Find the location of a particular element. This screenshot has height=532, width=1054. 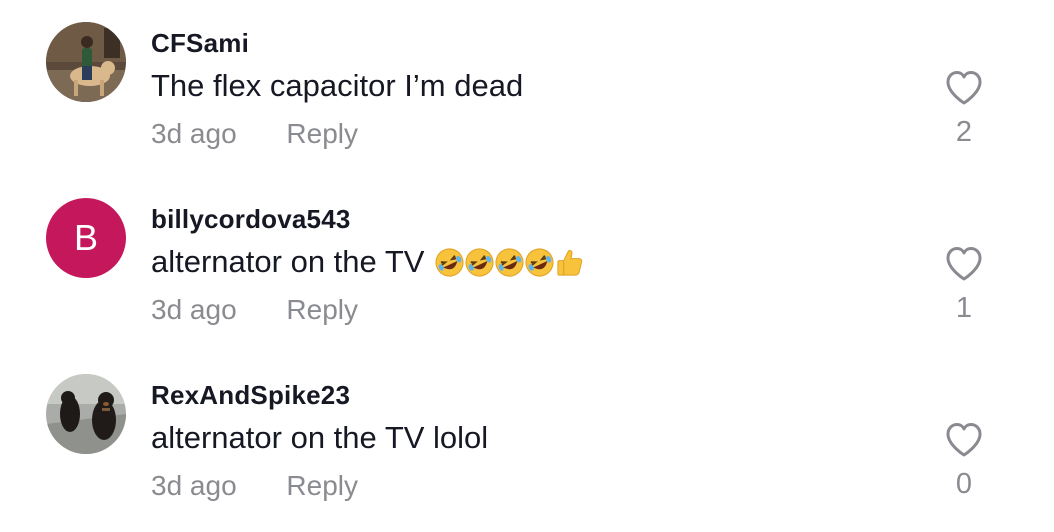

comment-text: The flex capacitor I’m dead is located at coordinates (337, 86).